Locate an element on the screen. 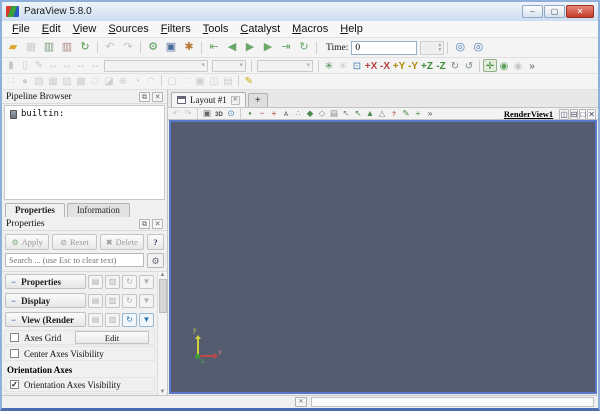  view-minus-x-icon: -X is located at coordinates (385, 66).